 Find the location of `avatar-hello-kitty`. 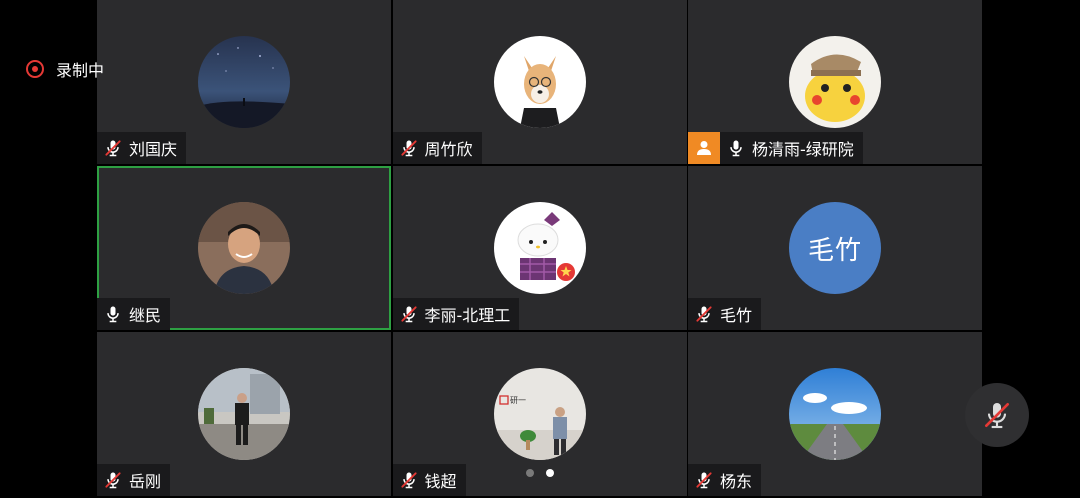

avatar-hello-kitty is located at coordinates (539, 248).